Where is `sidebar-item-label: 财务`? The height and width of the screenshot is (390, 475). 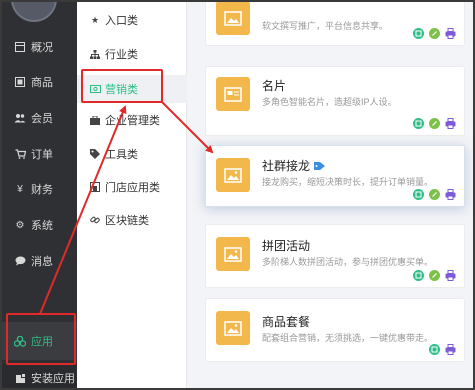
sidebar-item-label: 财务 is located at coordinates (42, 190).